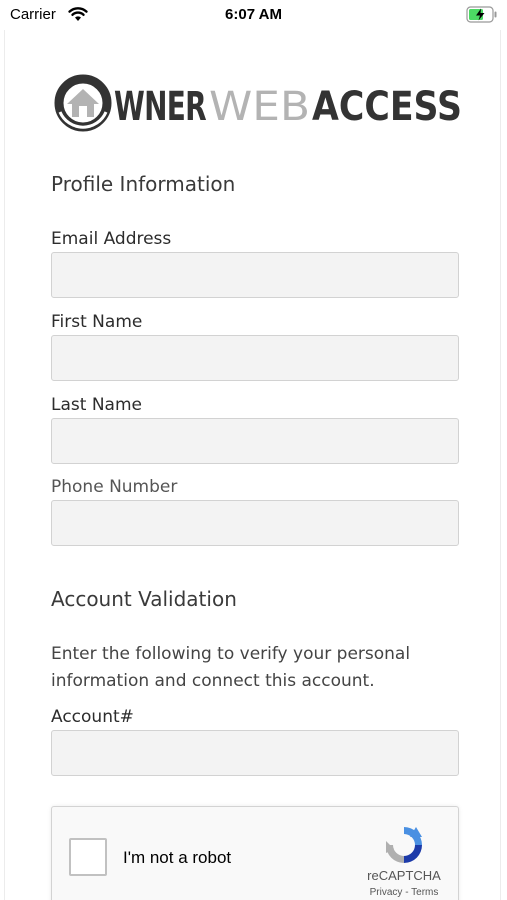 The height and width of the screenshot is (900, 507). I want to click on account-validation-heading: Account Validation, so click(144, 599).